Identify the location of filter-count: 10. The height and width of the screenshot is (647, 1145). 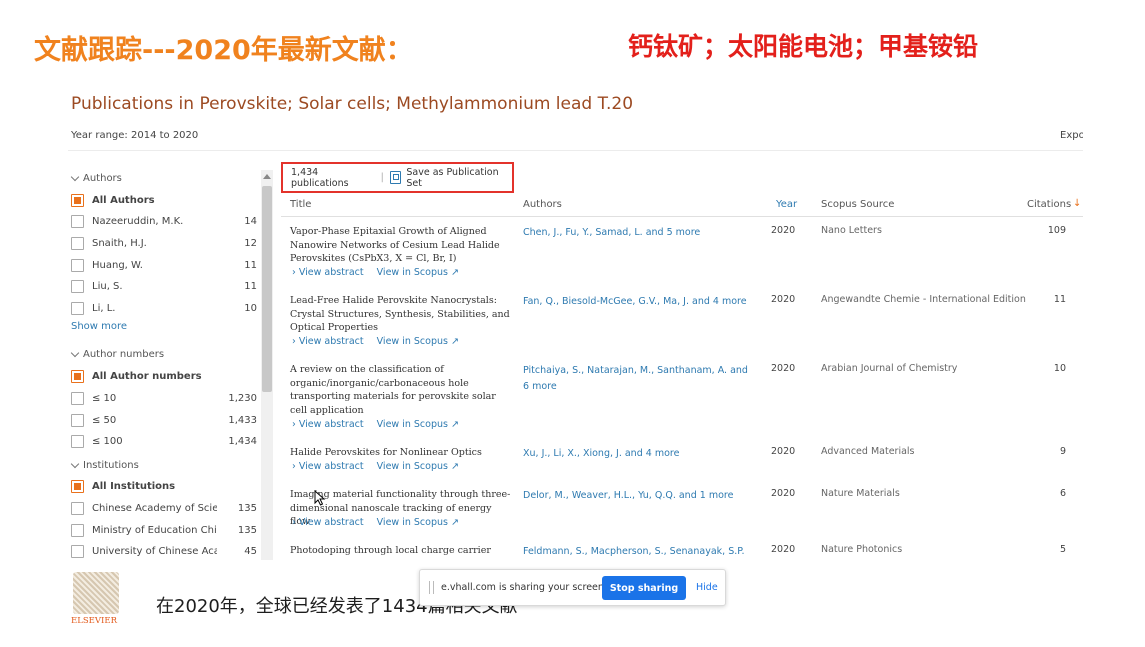
(250, 308).